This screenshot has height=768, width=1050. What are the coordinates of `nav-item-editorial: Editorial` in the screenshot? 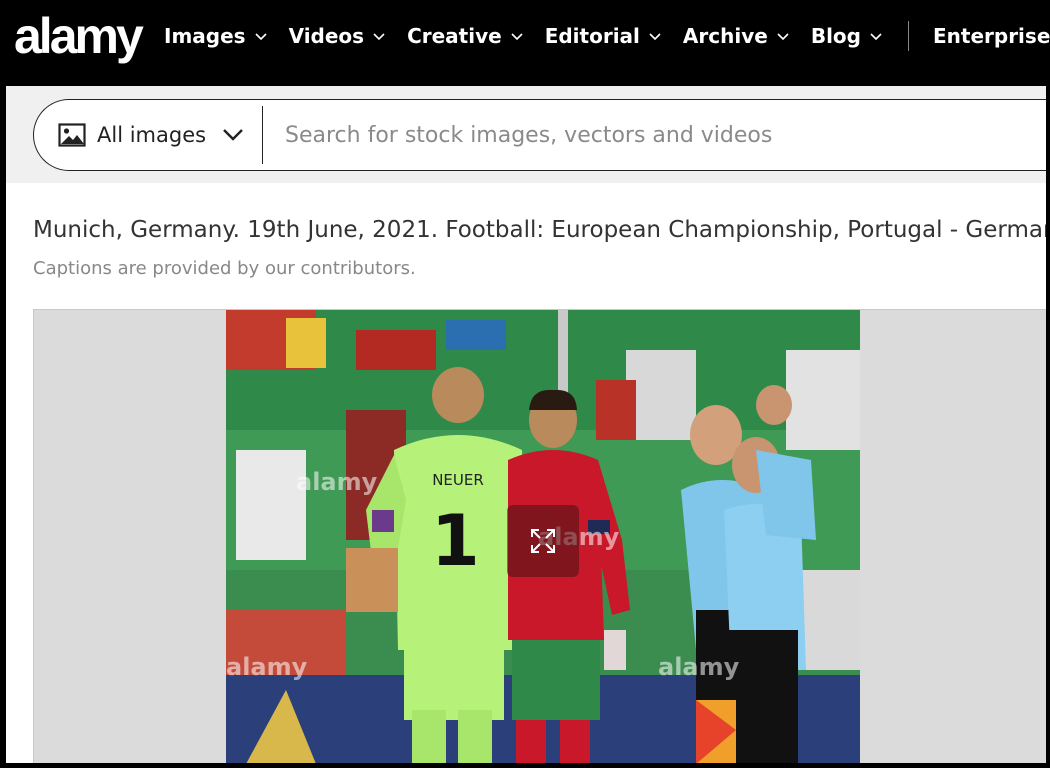 It's located at (603, 36).